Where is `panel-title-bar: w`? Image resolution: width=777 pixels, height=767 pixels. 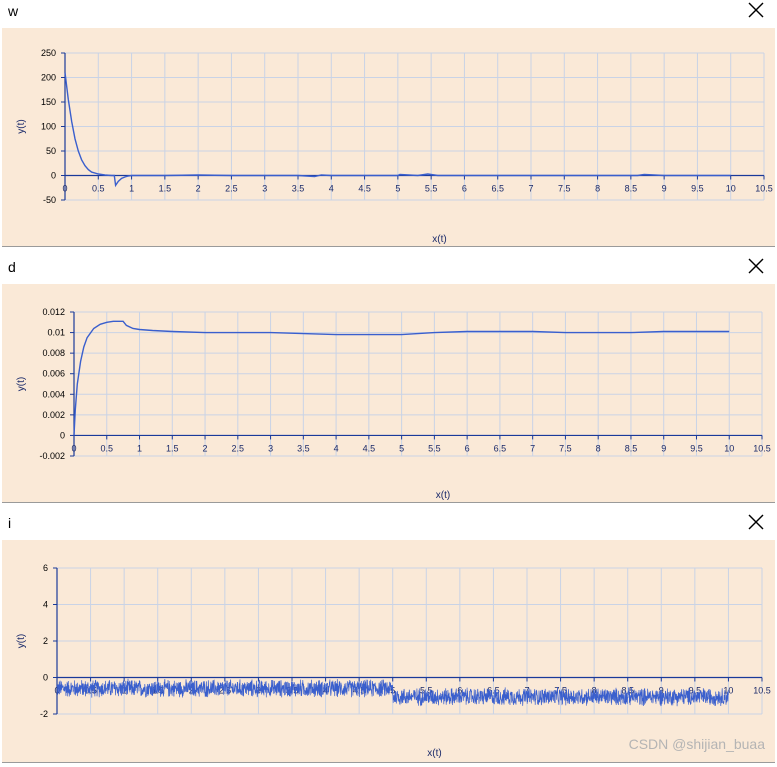
panel-title-bar: w is located at coordinates (388, 14).